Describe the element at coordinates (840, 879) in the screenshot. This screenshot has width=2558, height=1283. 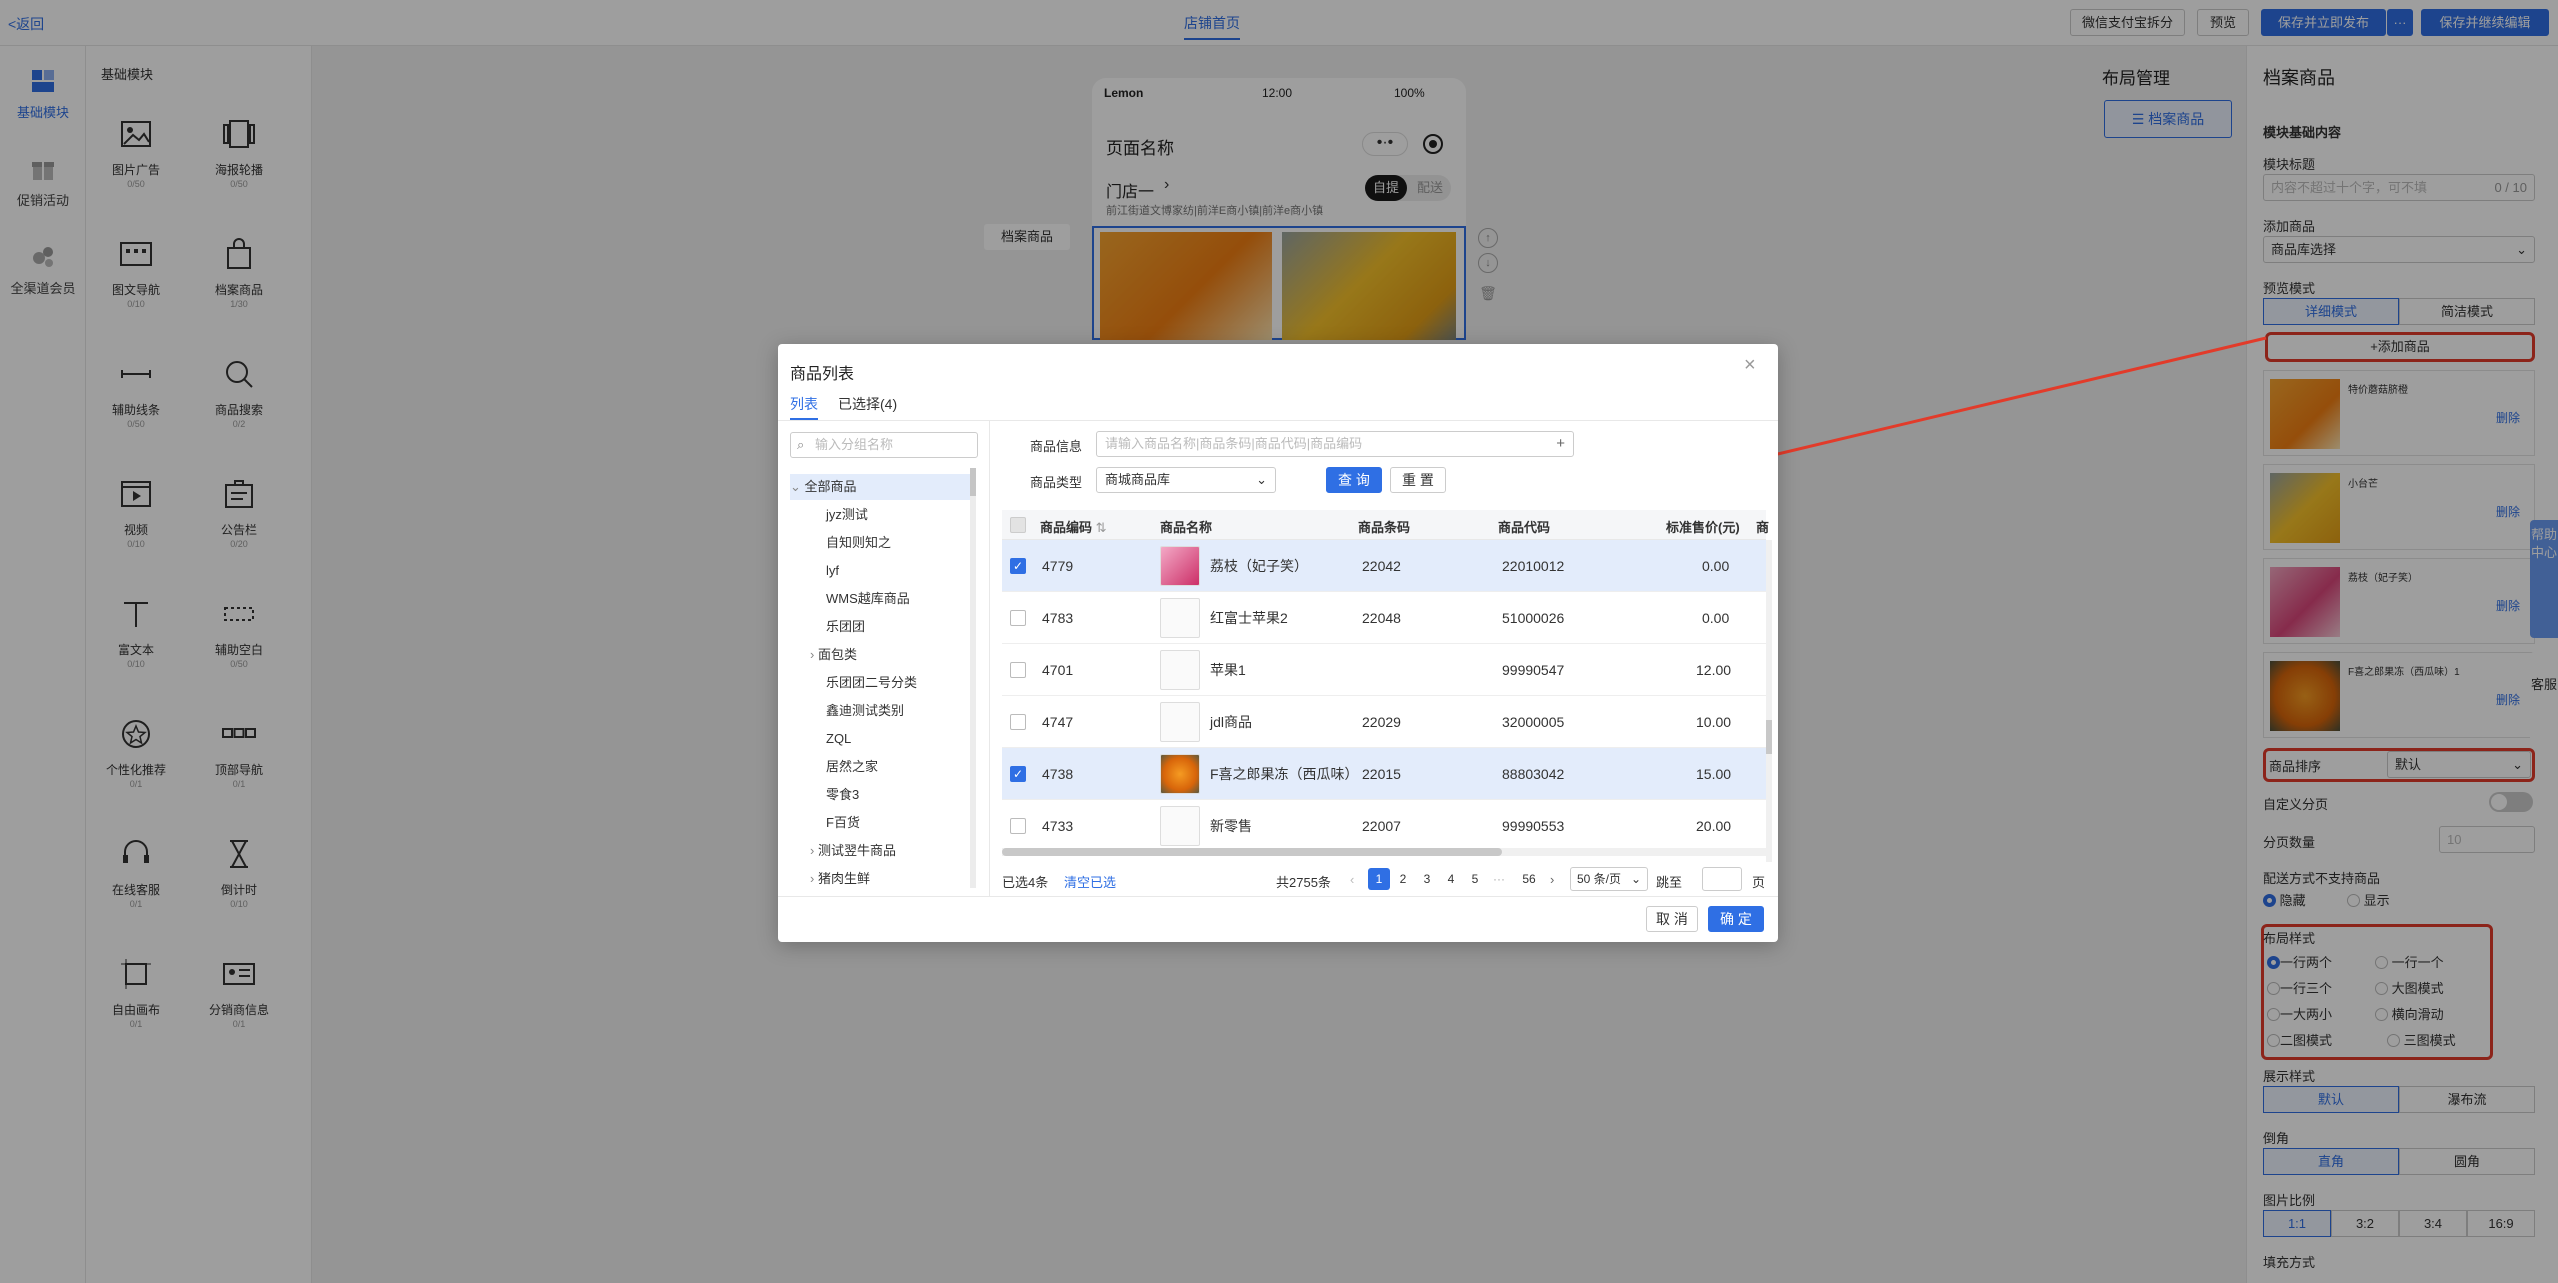
I see `category-item: › 猪肉生鲜` at that location.